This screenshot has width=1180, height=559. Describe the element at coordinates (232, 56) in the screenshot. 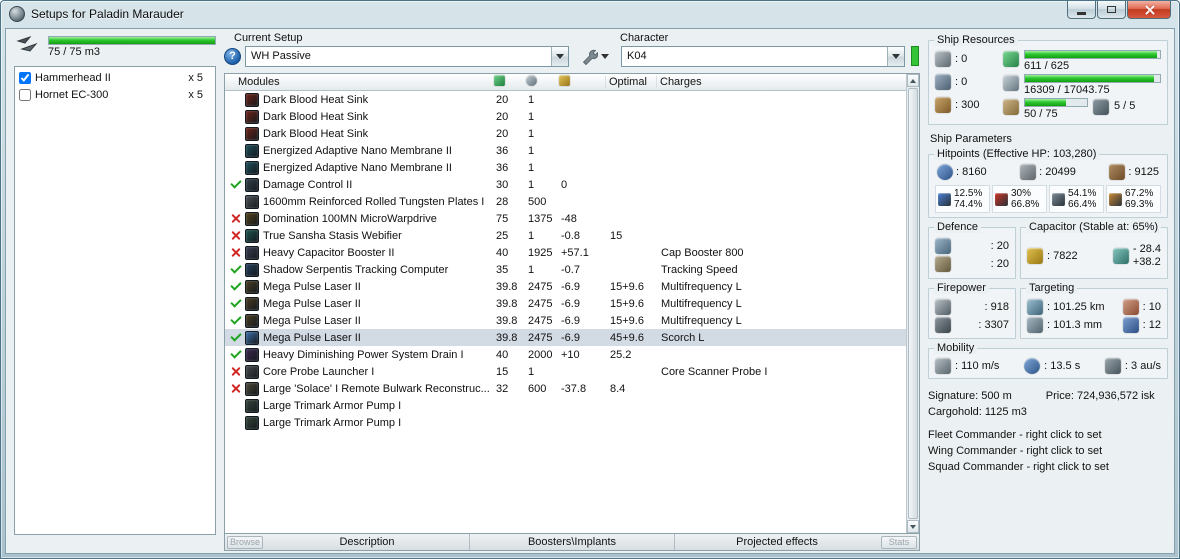

I see `help-icon: ?` at that location.